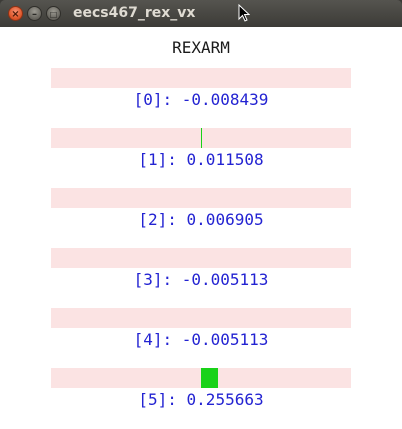  I want to click on joint-2: [2]: 0.006905, so click(201, 218).